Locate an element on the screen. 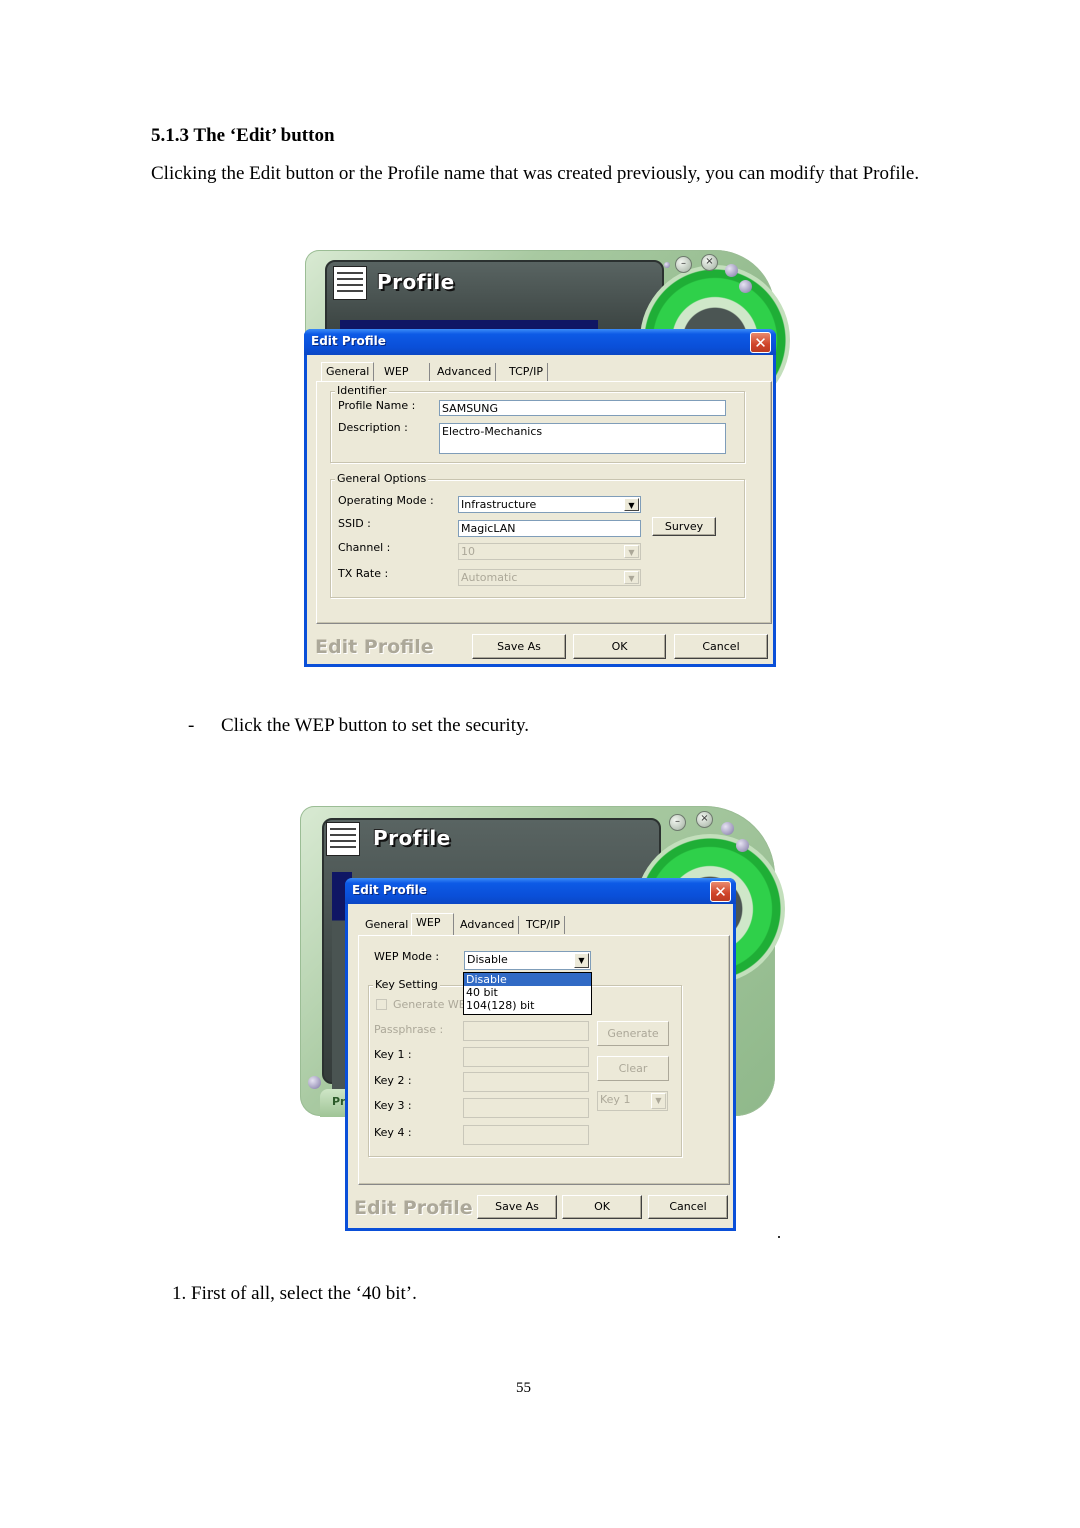  default-key-value: Key 1 is located at coordinates (615, 1099).